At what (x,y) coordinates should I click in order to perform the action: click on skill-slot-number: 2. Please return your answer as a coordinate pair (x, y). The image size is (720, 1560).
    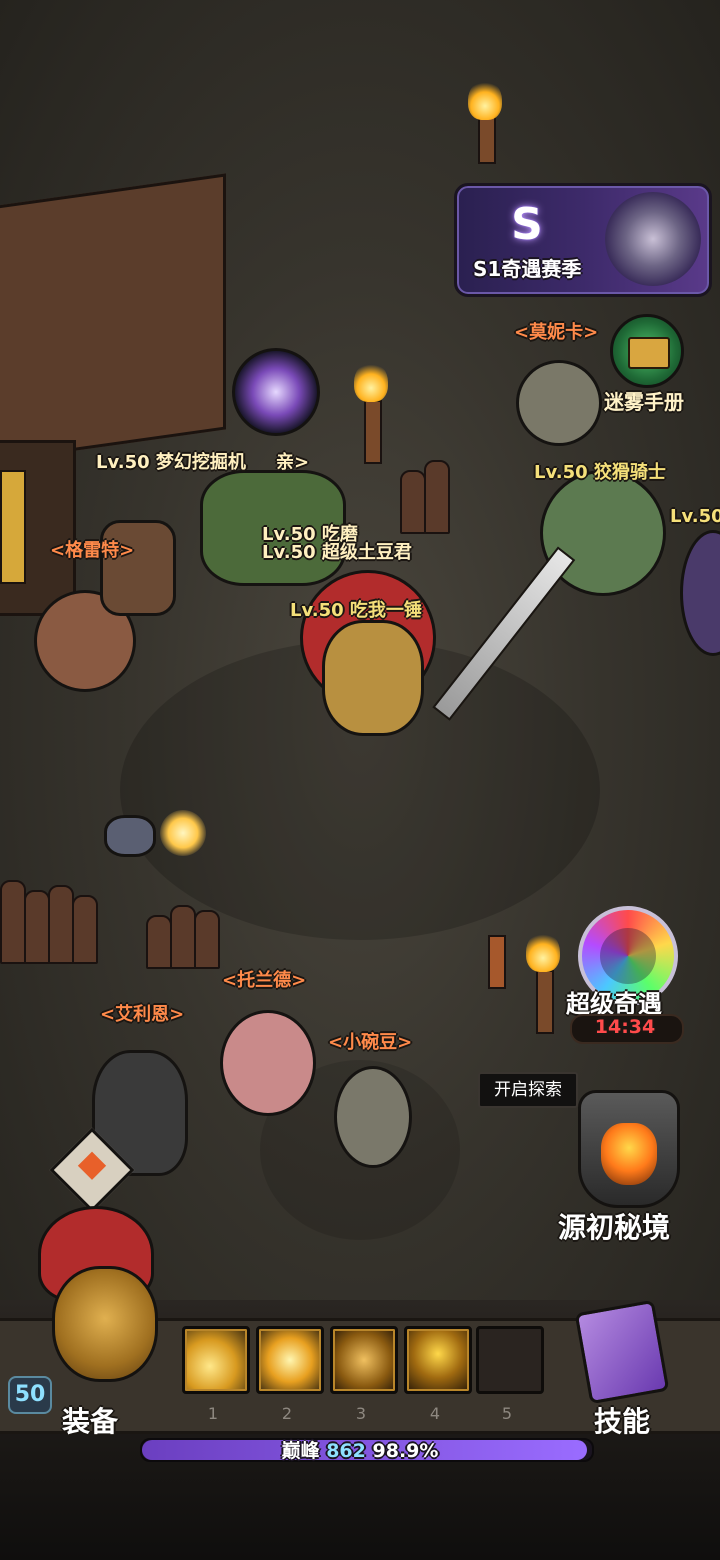
    Looking at the image, I should click on (287, 1413).